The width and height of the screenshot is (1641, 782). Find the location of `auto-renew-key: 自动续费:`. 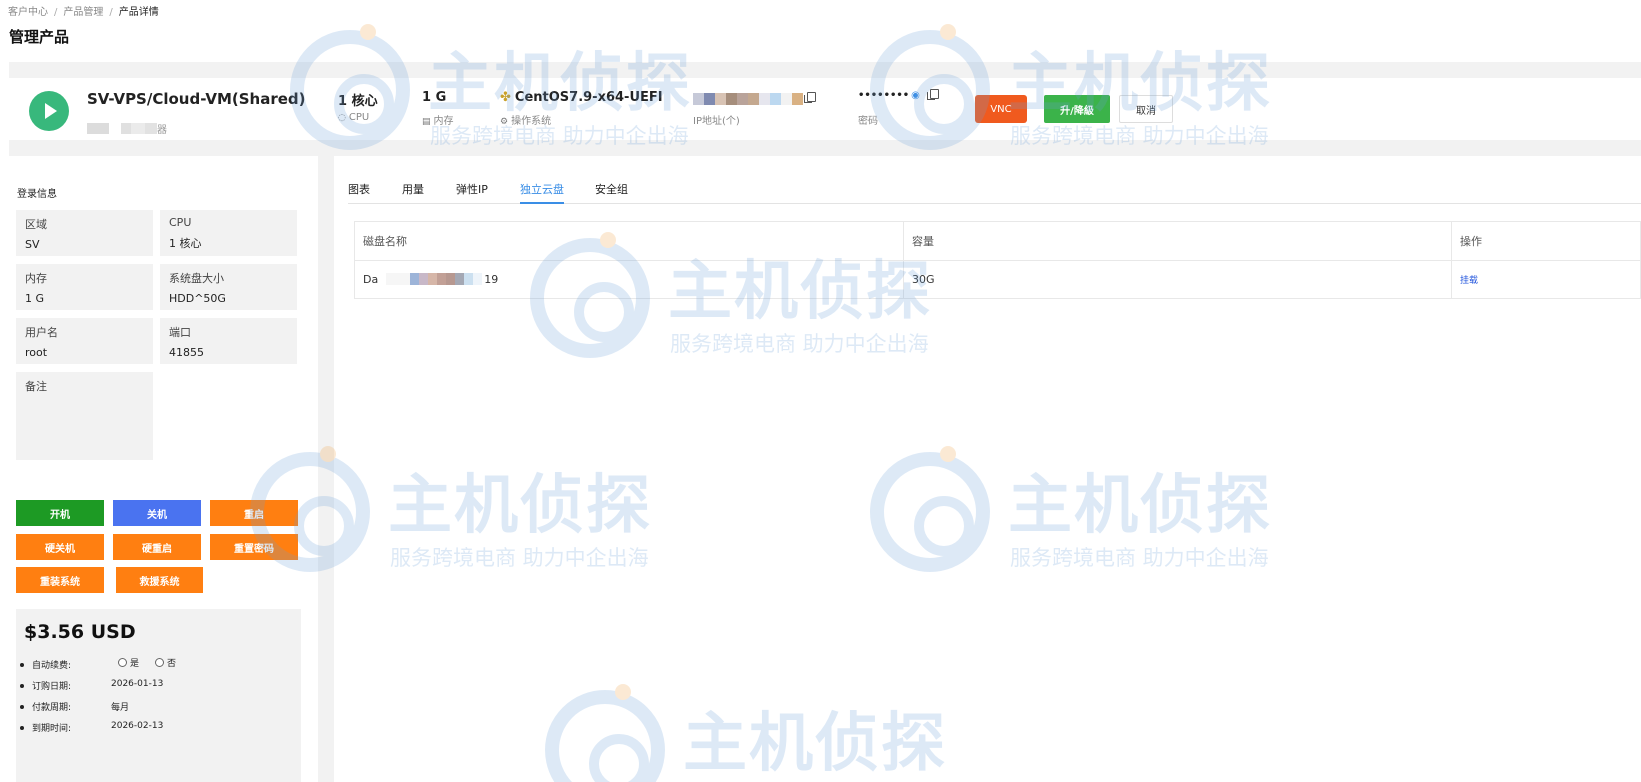

auto-renew-key: 自动续费: is located at coordinates (52, 666).